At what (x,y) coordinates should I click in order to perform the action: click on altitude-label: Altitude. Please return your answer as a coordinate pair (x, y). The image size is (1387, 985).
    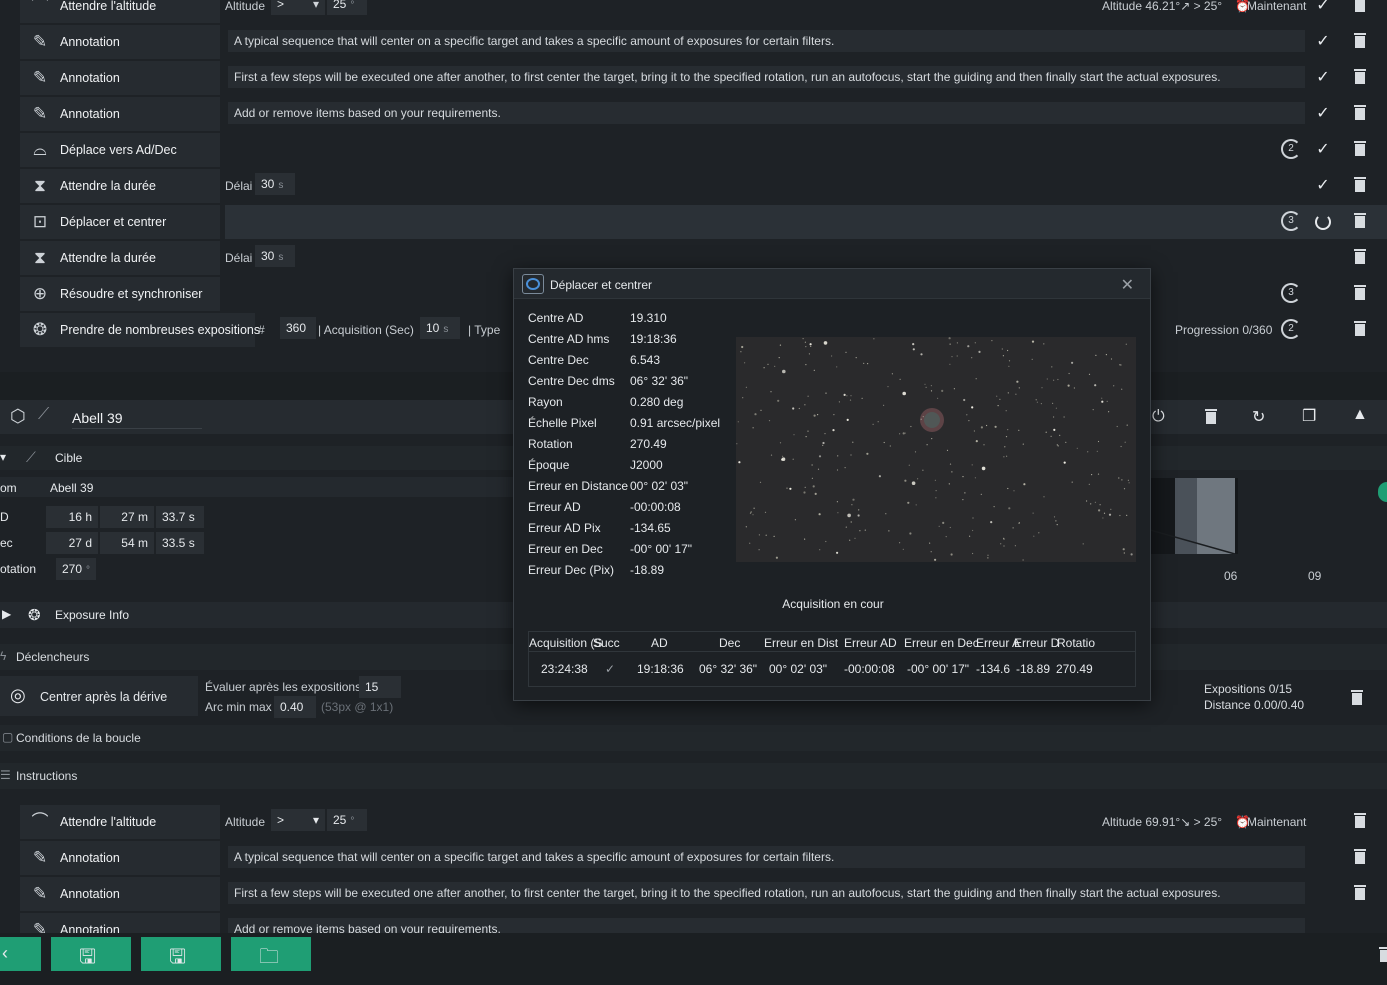
    Looking at the image, I should click on (245, 6).